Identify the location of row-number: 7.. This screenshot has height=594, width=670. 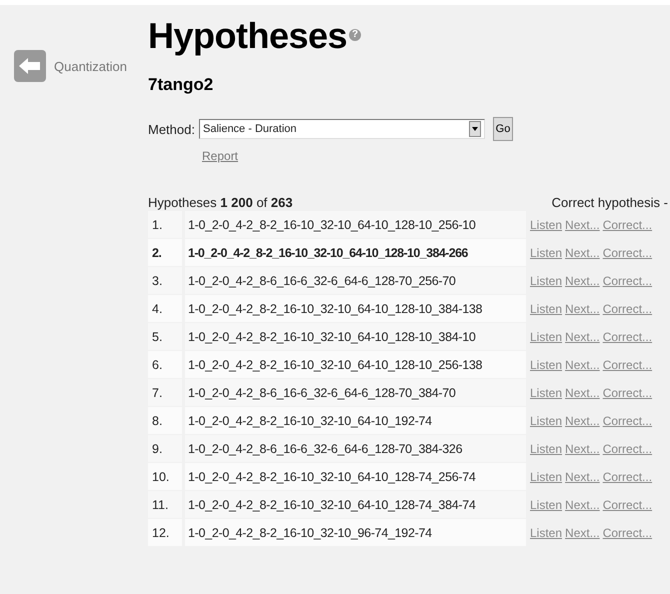
(165, 392).